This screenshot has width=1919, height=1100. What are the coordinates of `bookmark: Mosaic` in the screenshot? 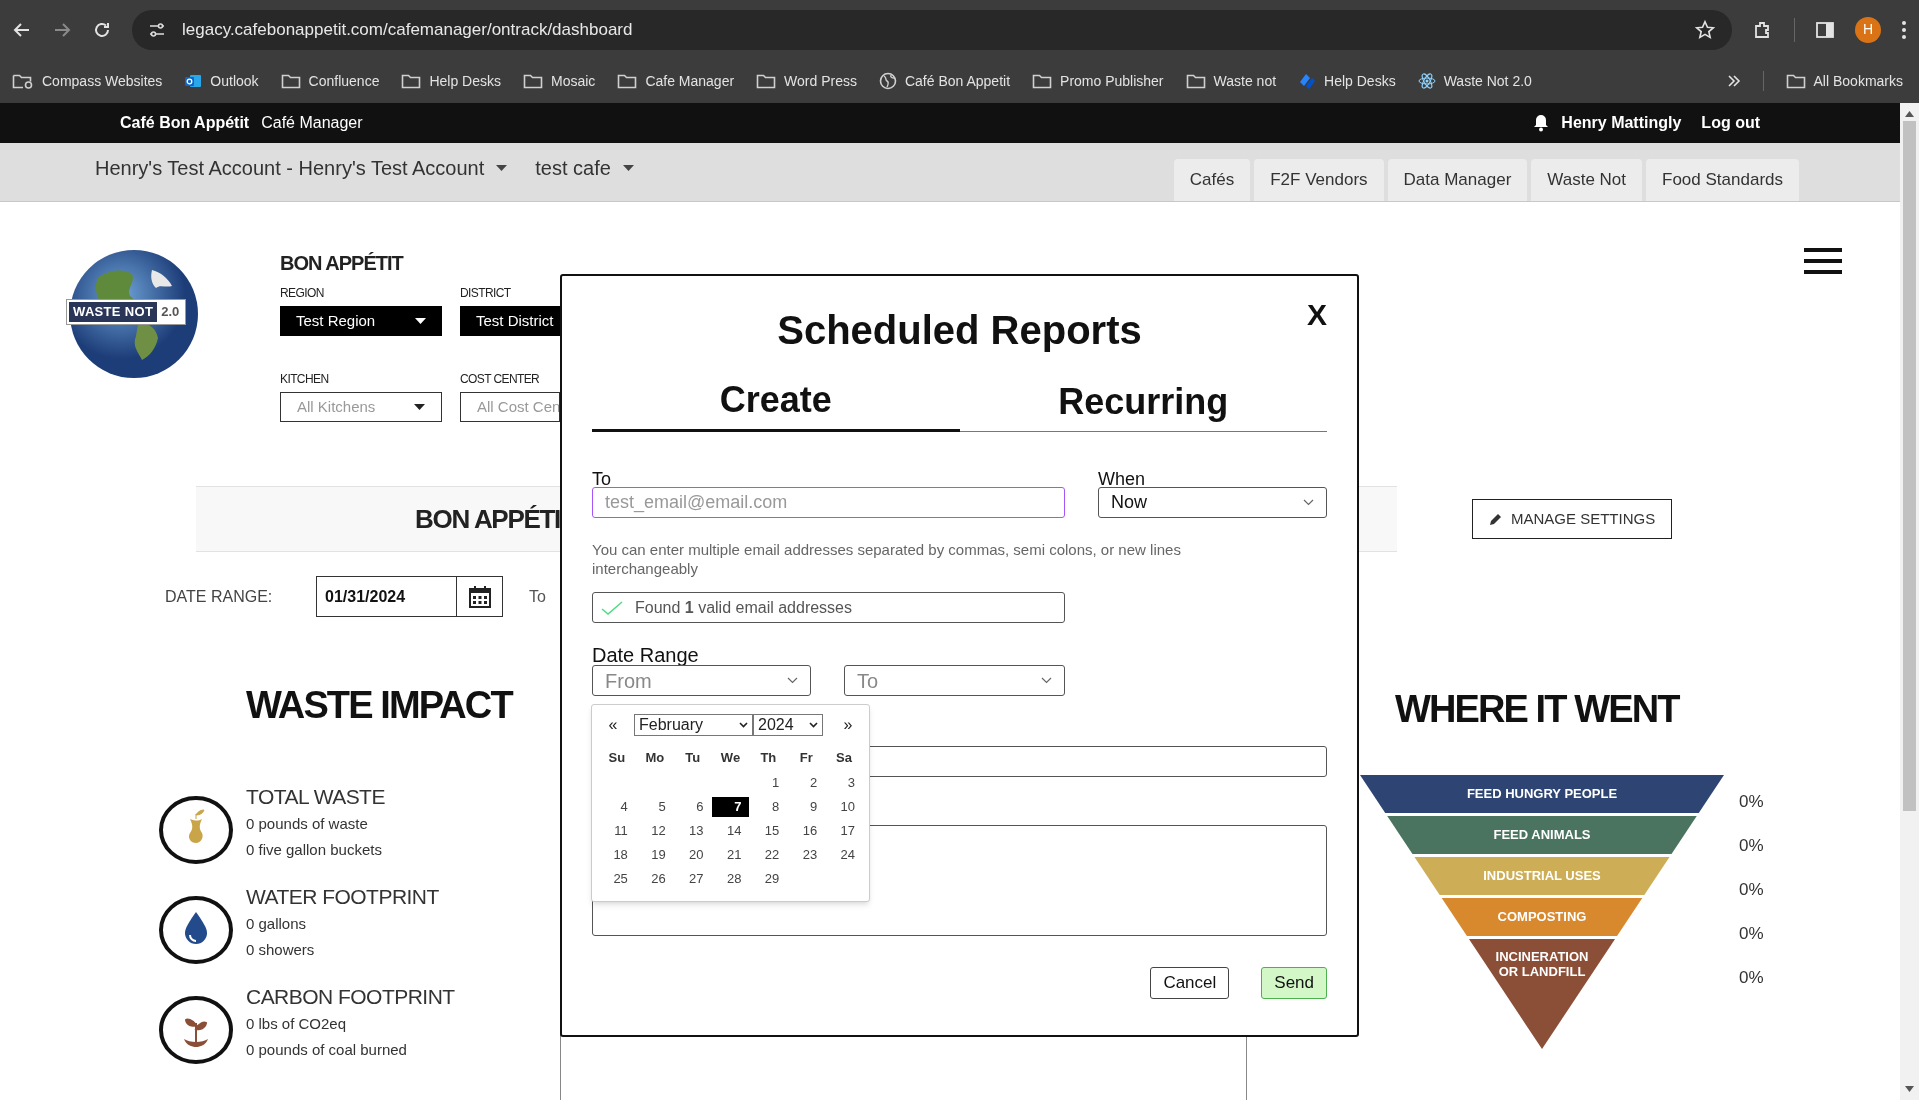 It's located at (559, 81).